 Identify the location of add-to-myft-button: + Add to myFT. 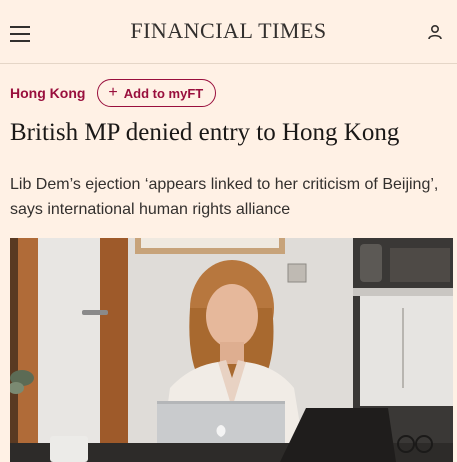
(157, 93).